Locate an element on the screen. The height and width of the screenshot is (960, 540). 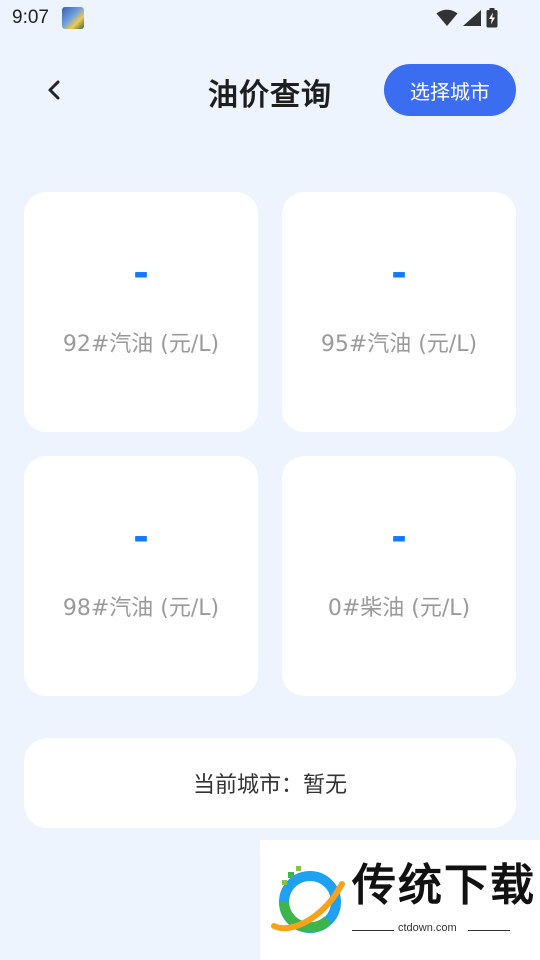
price-card-92: - 92#汽油 (元/L) is located at coordinates (141, 312).